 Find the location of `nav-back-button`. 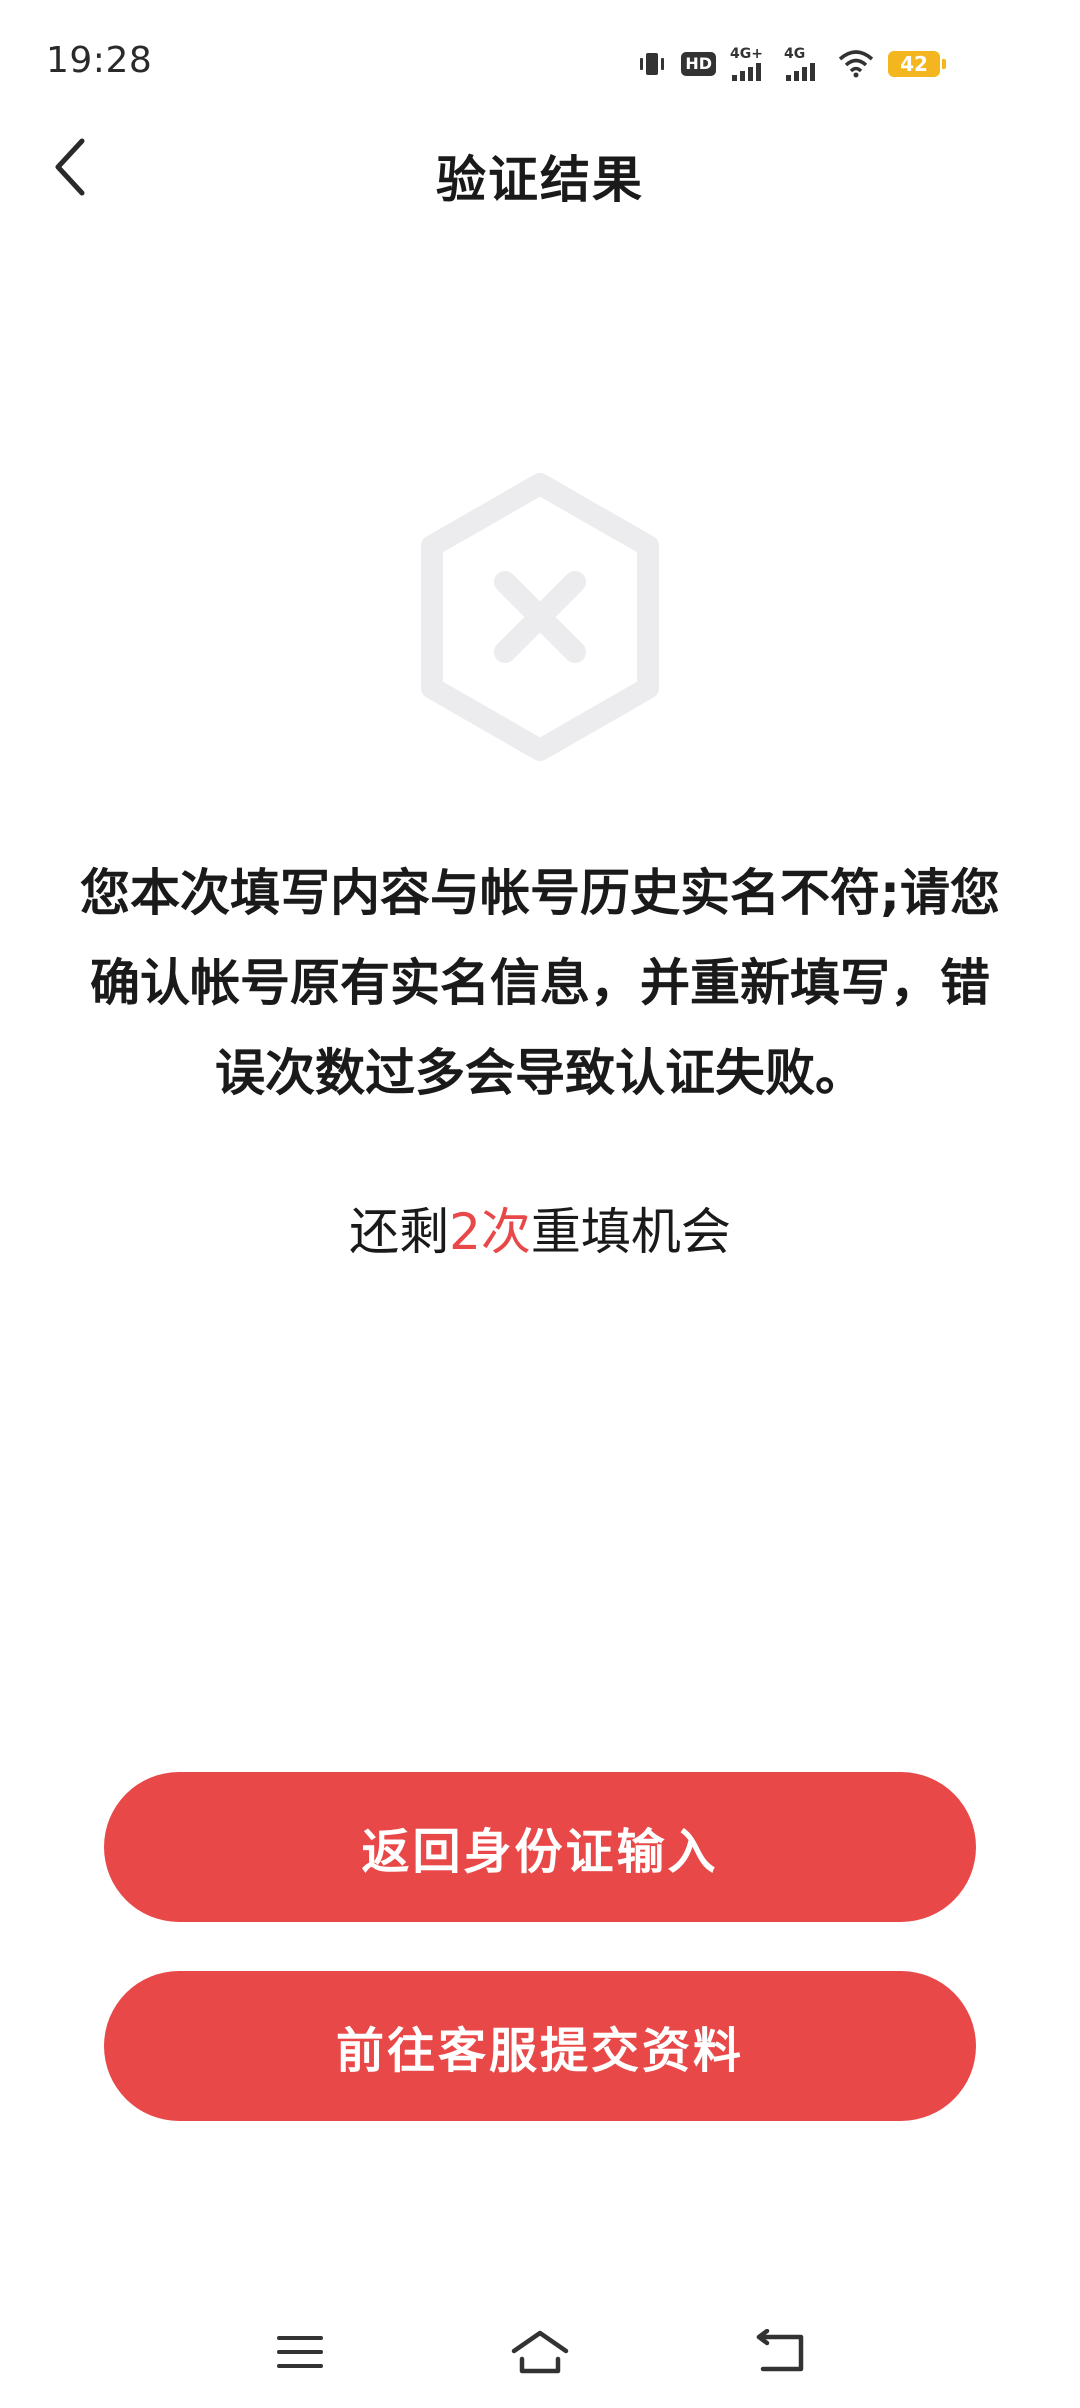

nav-back-button is located at coordinates (780, 2354).